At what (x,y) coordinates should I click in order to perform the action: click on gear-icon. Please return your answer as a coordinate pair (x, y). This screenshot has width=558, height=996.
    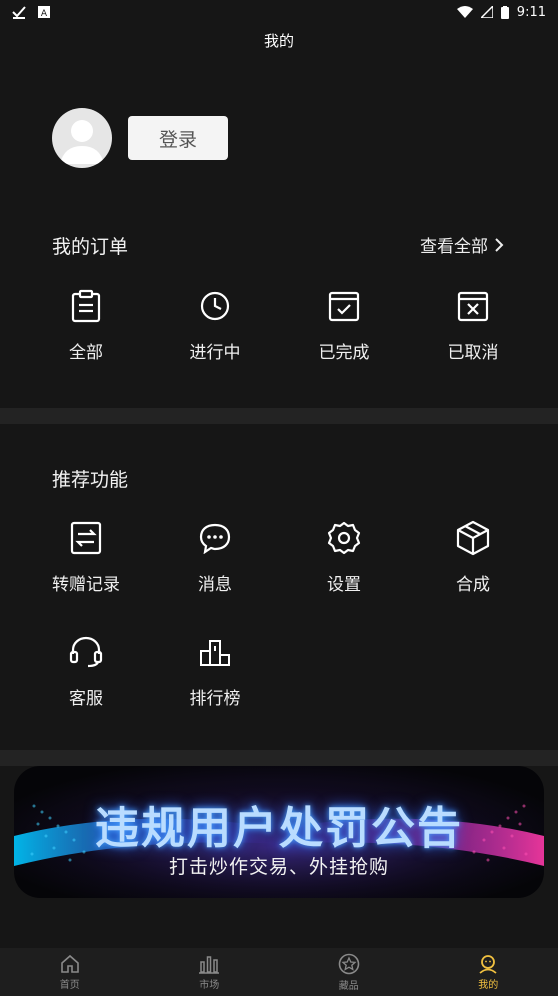
    Looking at the image, I should click on (344, 538).